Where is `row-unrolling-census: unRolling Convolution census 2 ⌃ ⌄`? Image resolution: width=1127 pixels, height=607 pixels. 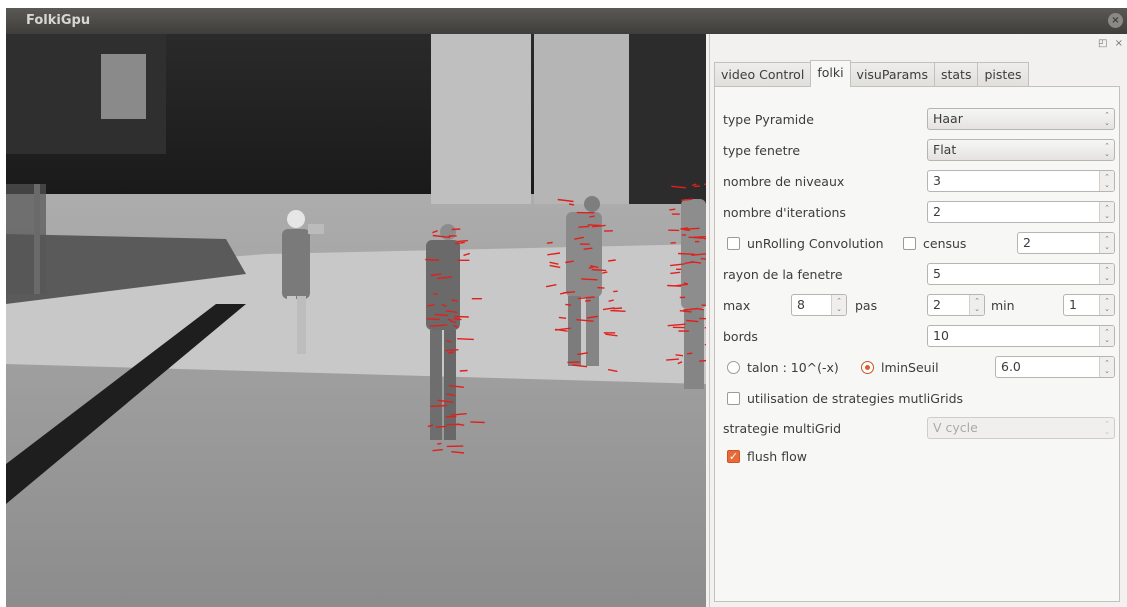
row-unrolling-census: unRolling Convolution census 2 ⌃ ⌄ is located at coordinates (918, 244).